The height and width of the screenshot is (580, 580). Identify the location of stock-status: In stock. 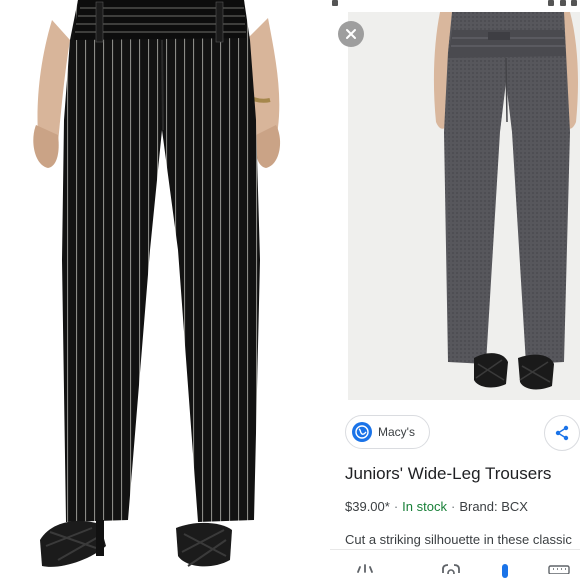
(424, 506).